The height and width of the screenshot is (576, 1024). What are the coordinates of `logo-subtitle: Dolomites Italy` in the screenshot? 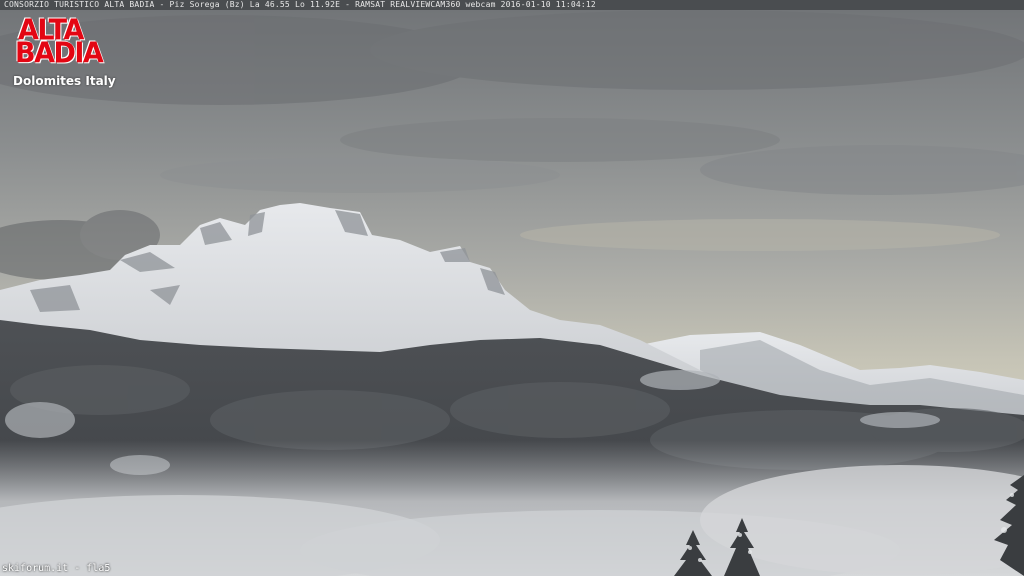 It's located at (64, 81).